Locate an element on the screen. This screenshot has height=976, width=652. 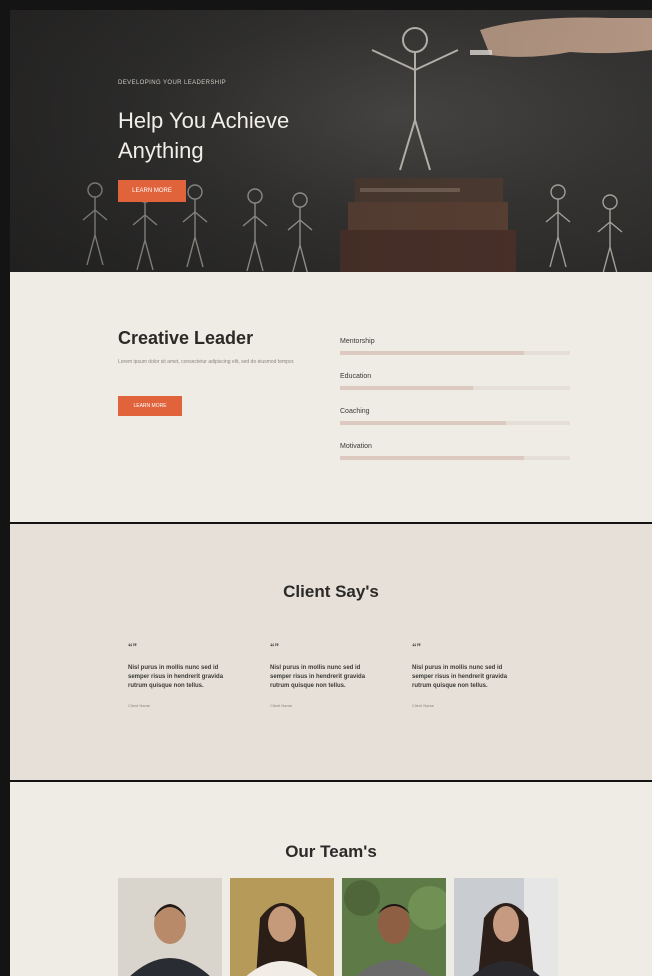
skill-item: Education is located at coordinates (455, 381).